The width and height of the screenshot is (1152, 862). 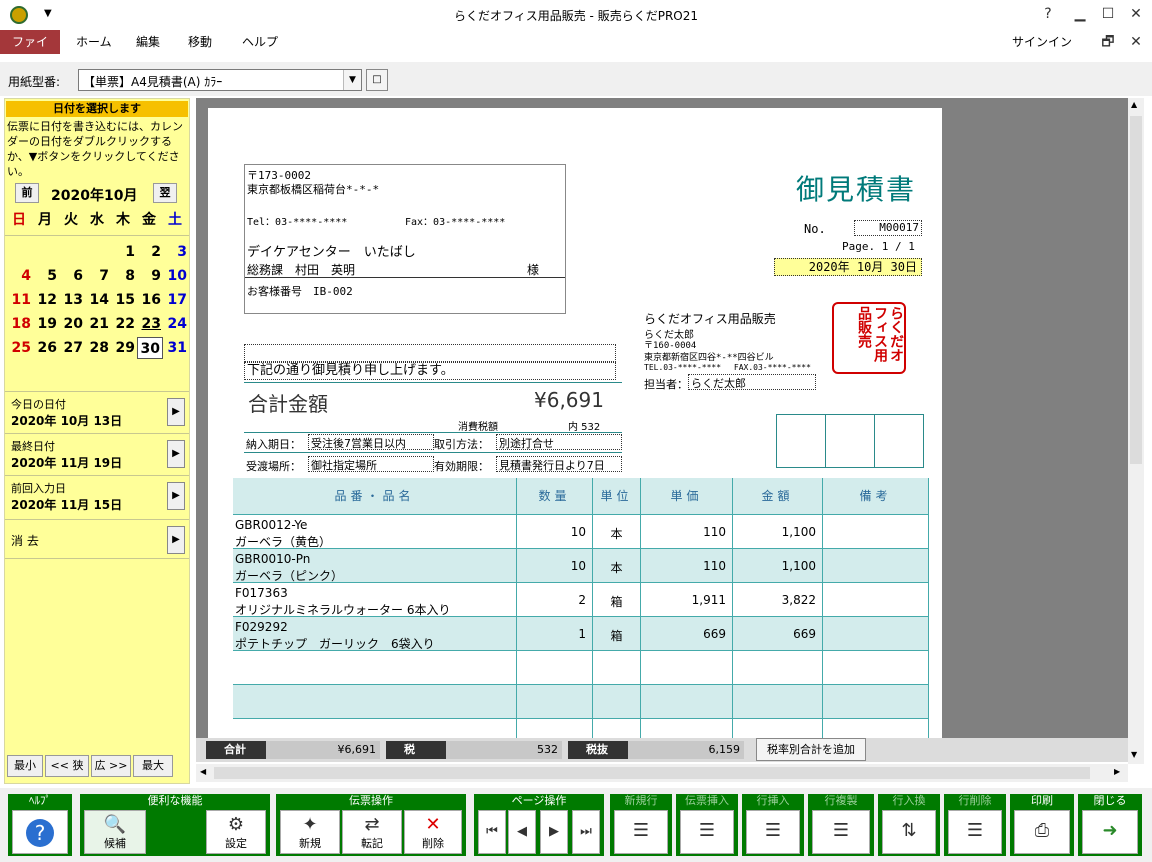 What do you see at coordinates (176, 540) in the screenshot?
I see `clear-arrow-button: ▶` at bounding box center [176, 540].